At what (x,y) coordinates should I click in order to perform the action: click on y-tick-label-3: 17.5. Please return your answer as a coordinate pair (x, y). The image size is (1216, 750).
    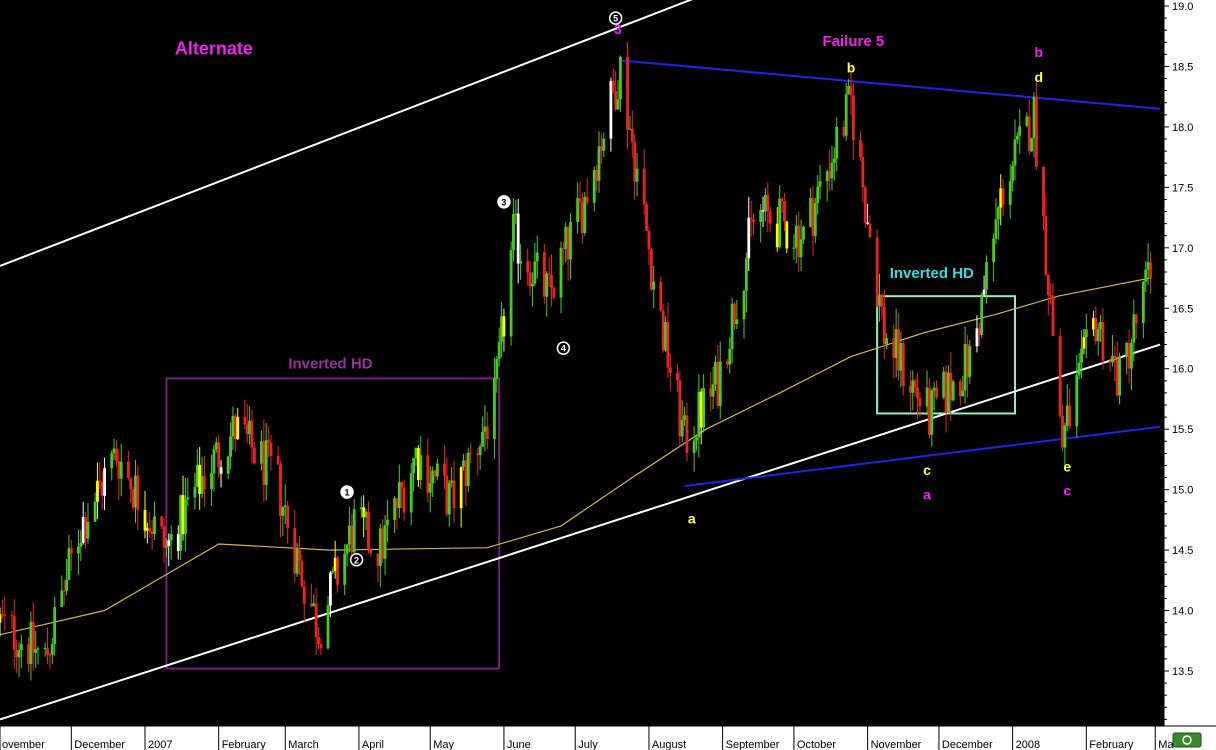
    Looking at the image, I should click on (1182, 188).